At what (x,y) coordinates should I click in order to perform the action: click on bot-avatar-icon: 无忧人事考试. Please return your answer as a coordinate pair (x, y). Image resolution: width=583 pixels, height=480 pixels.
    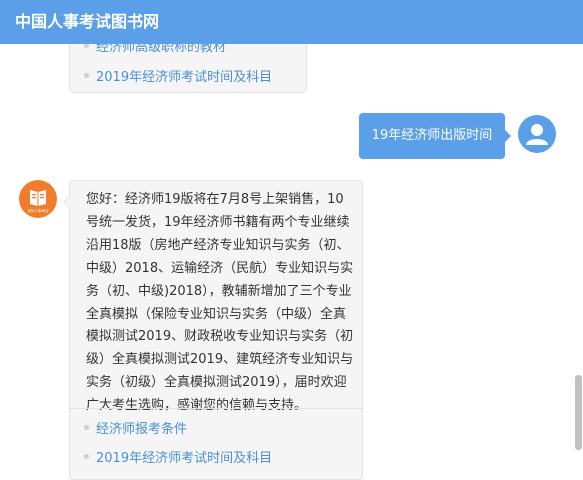
    Looking at the image, I should click on (38, 199).